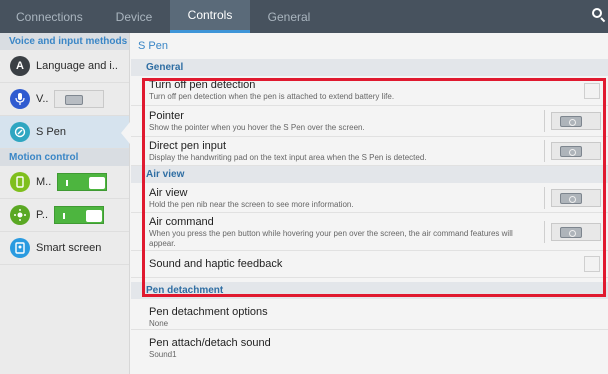  What do you see at coordinates (82, 182) in the screenshot?
I see `motions-toggle` at bounding box center [82, 182].